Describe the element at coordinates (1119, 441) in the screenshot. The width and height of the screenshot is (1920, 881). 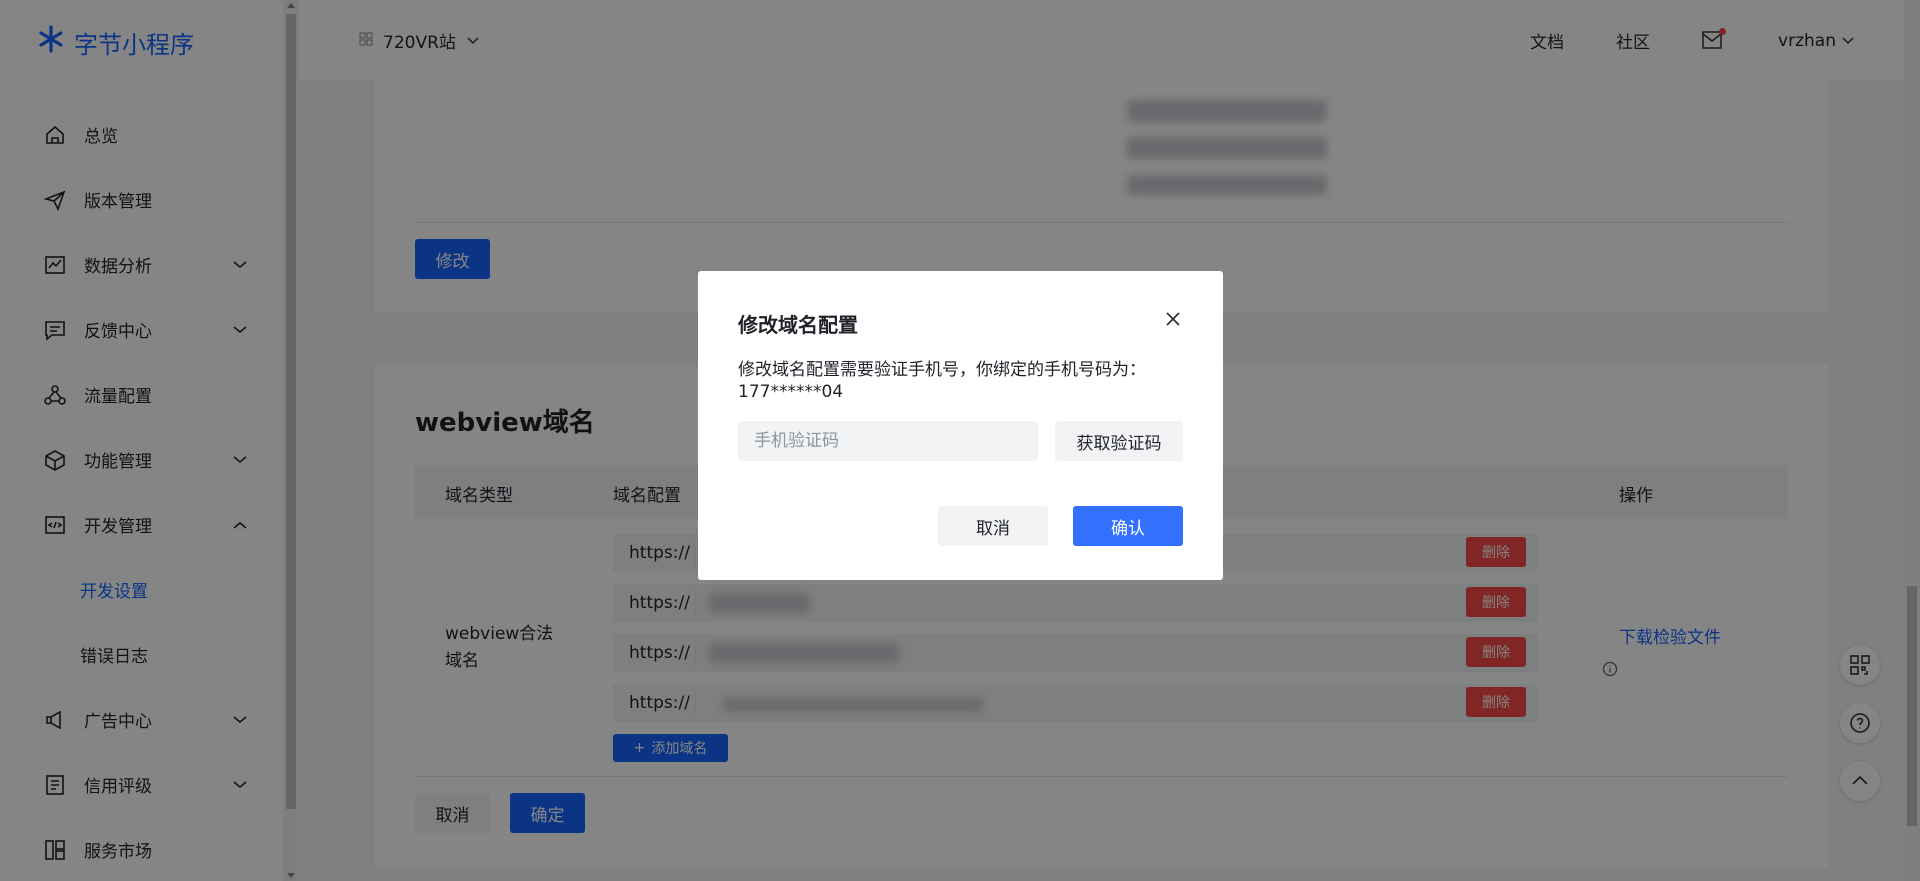
I see `get-code-button: 获取验证码` at that location.